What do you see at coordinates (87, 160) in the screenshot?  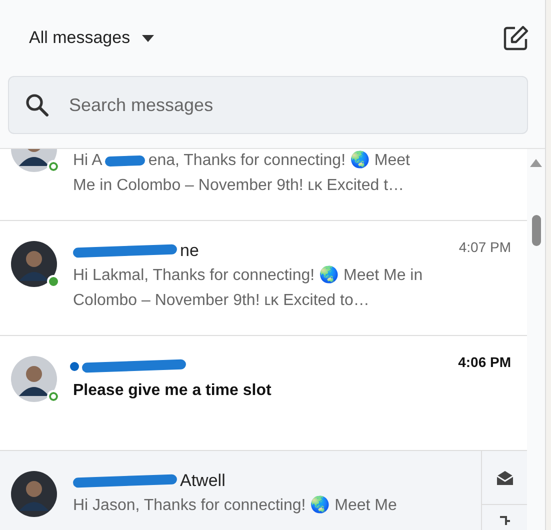 I see `preview-text: Hi A` at bounding box center [87, 160].